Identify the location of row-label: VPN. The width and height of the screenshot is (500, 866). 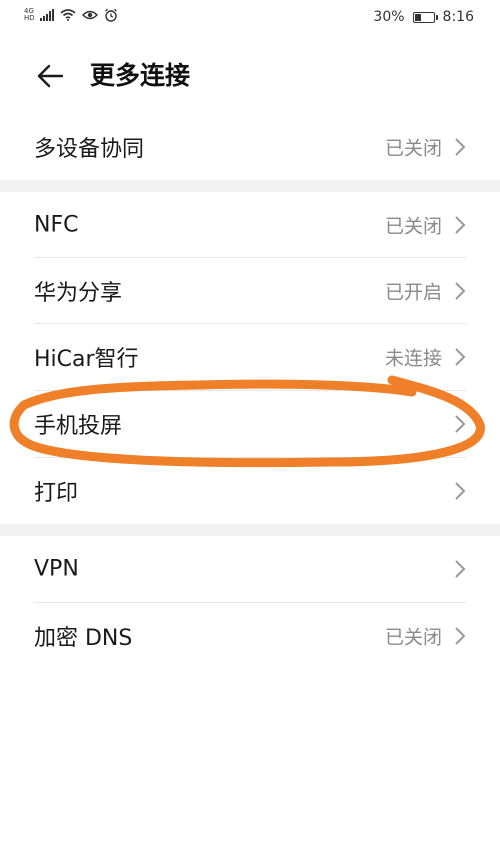
(56, 569).